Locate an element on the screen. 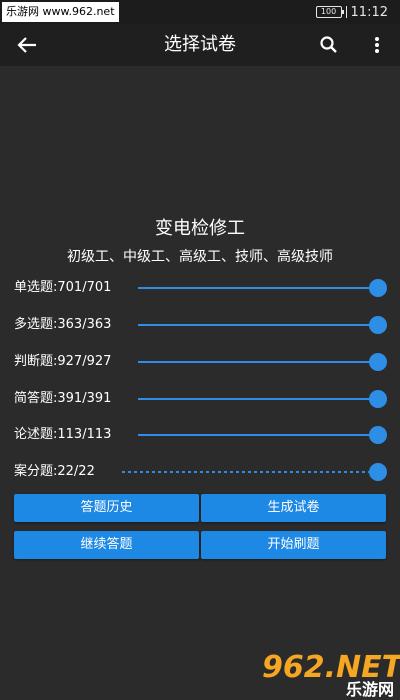 This screenshot has height=700, width=400. watermark-text: 乐游网 www.962.net is located at coordinates (60, 12).